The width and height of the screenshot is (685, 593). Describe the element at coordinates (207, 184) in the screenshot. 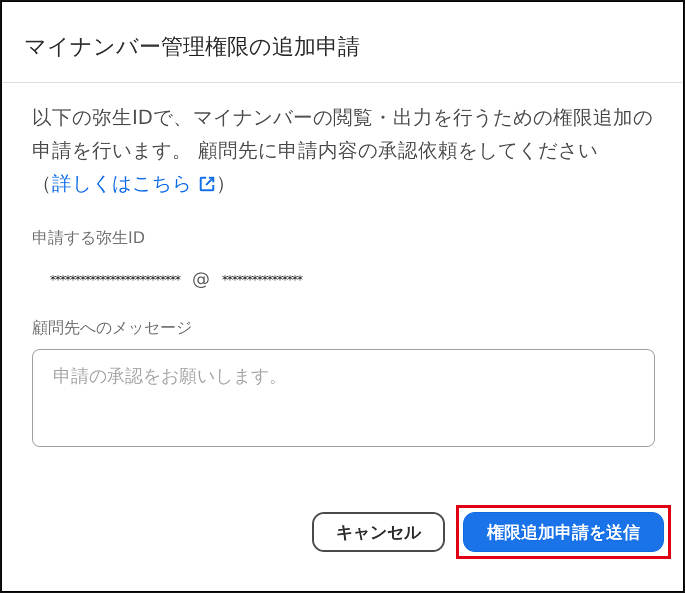

I see `external-link-icon` at that location.